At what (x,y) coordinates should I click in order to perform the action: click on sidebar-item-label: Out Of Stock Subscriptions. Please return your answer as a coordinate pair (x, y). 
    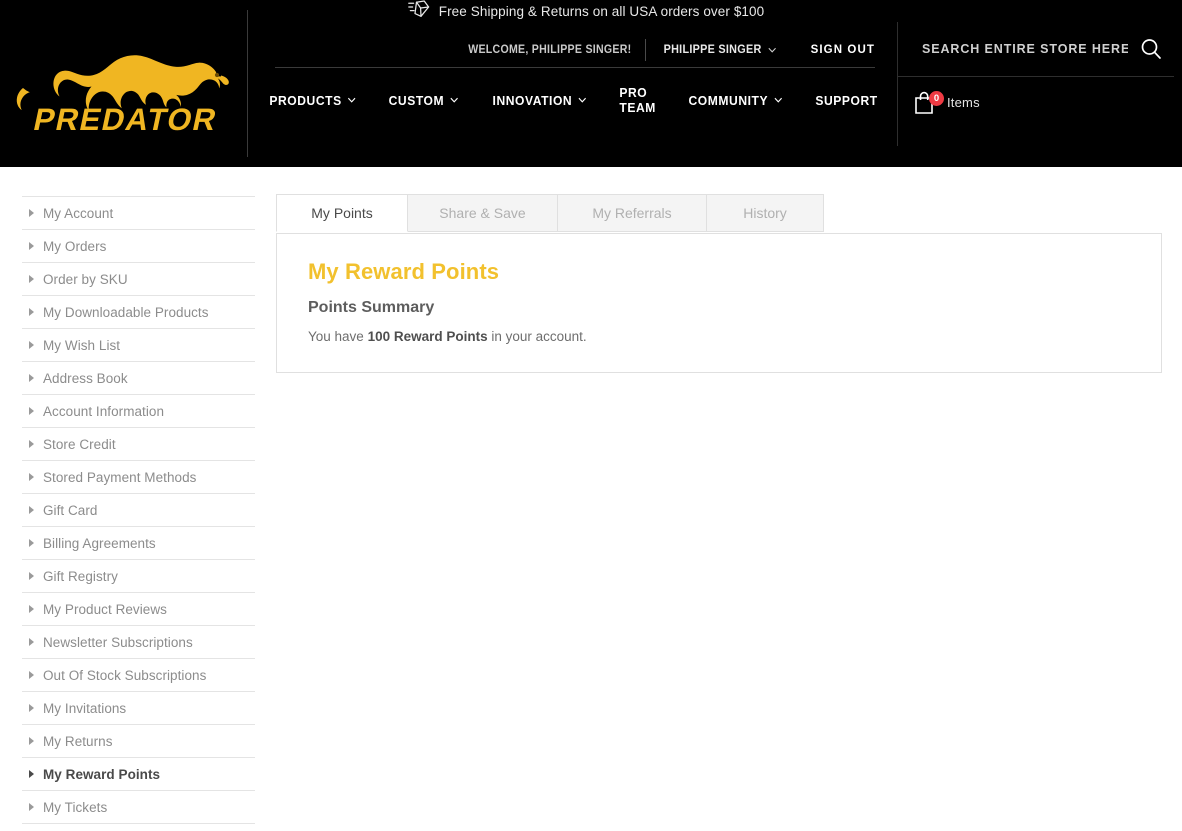
    Looking at the image, I should click on (125, 675).